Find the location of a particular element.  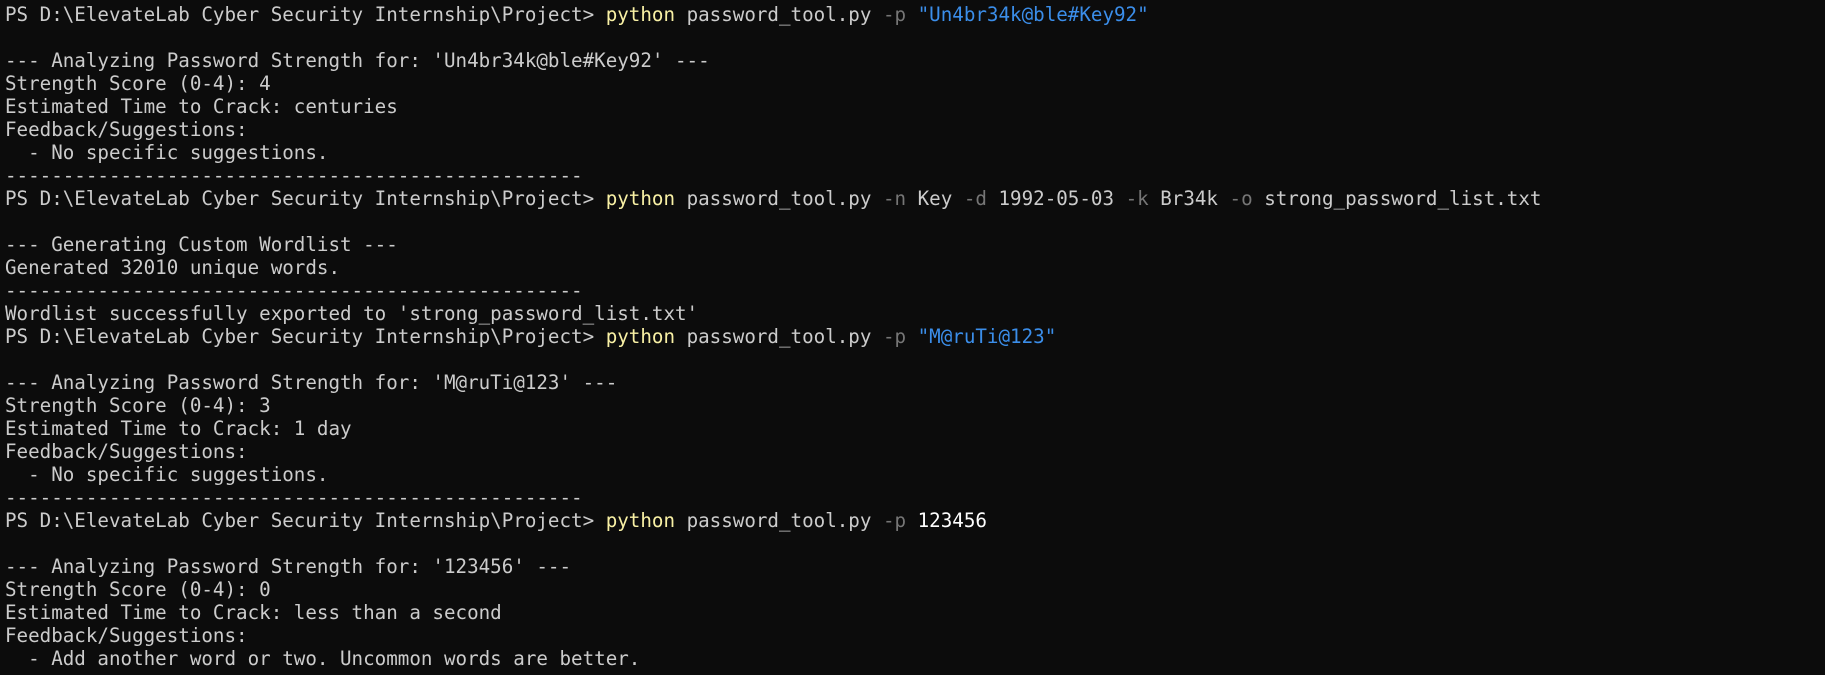

output-line: Estimated Time to Crack: 1 day is located at coordinates (178, 428).